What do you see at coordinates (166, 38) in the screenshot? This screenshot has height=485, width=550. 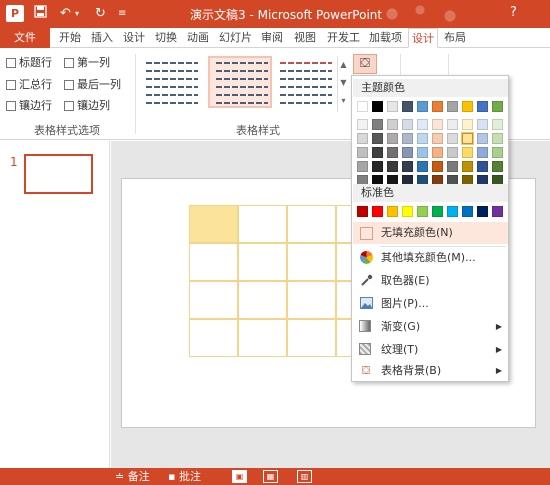 I see `tab-transitions: 切换` at bounding box center [166, 38].